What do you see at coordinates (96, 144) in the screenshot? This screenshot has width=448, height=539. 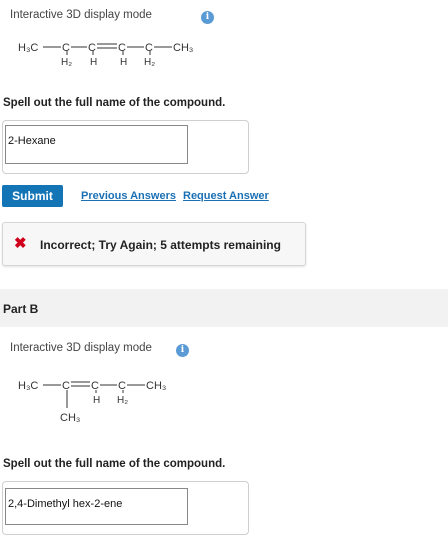 I see `answer-input-a: 2-Hexane` at bounding box center [96, 144].